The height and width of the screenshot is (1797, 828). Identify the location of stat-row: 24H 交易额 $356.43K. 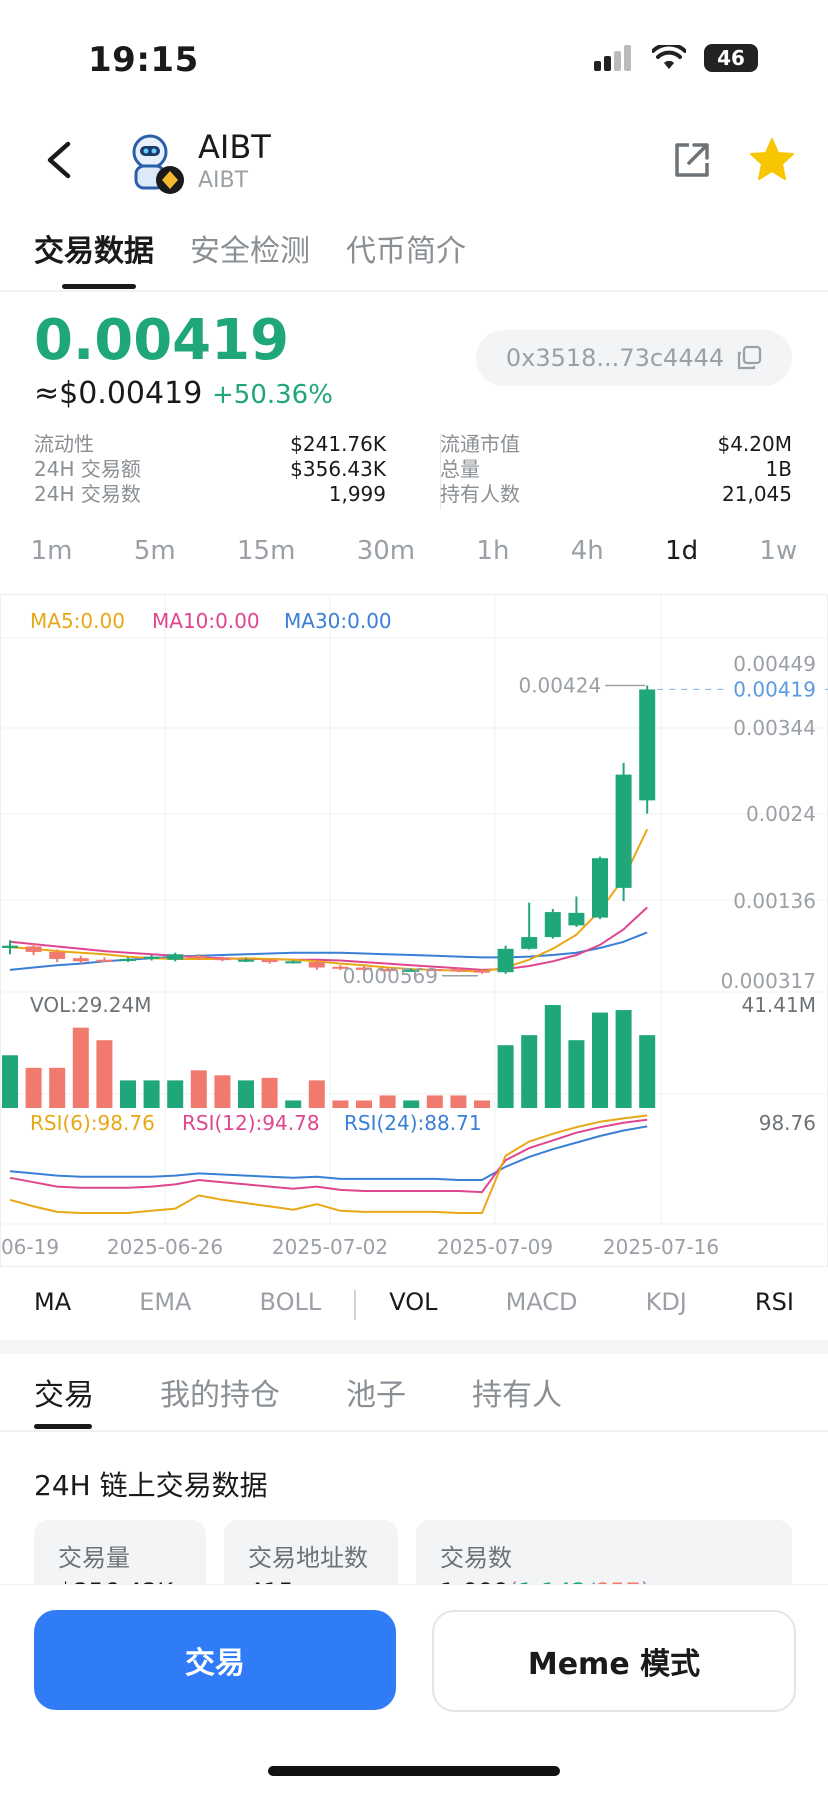
(210, 469).